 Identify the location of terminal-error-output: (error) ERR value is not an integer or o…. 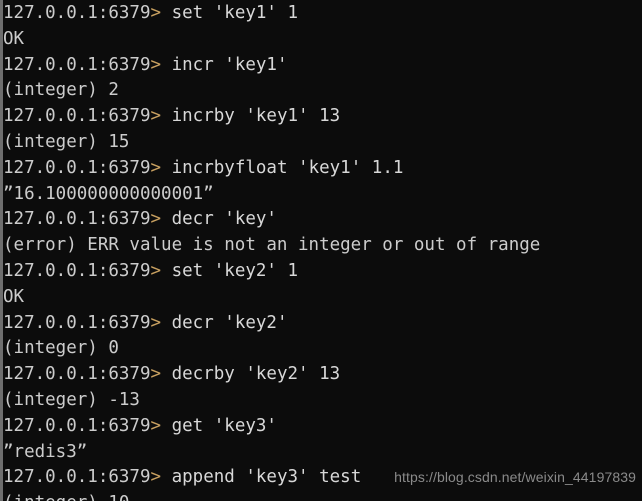
(272, 245).